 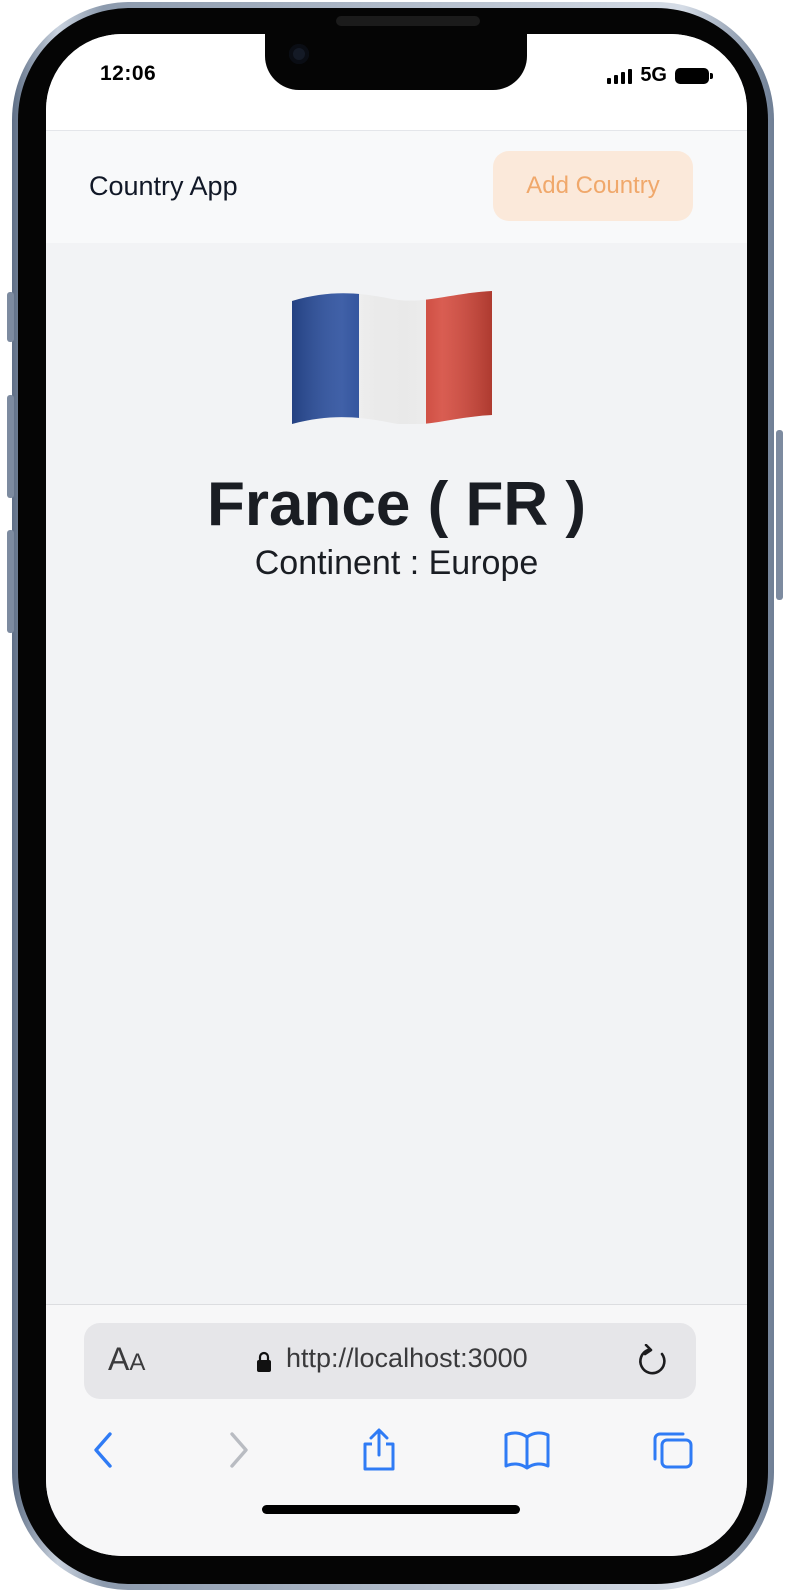 I want to click on front-camera, so click(x=299, y=54).